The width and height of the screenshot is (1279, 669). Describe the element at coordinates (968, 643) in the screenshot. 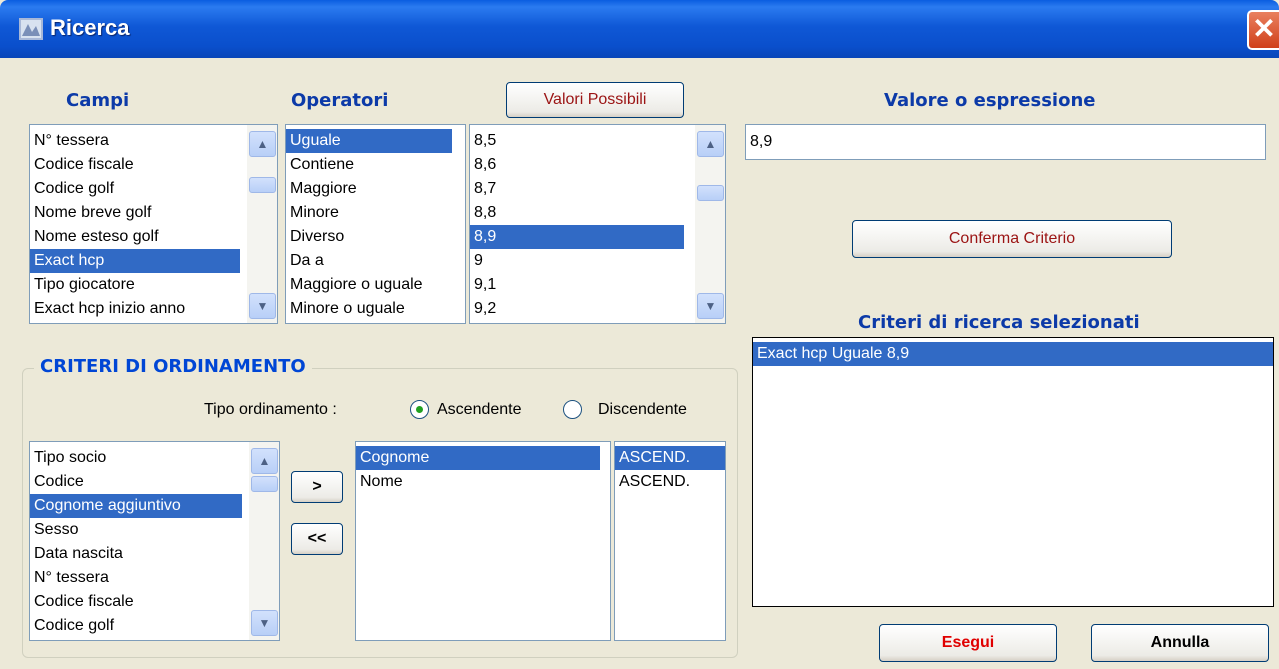

I see `esegui-button: Esegui` at that location.